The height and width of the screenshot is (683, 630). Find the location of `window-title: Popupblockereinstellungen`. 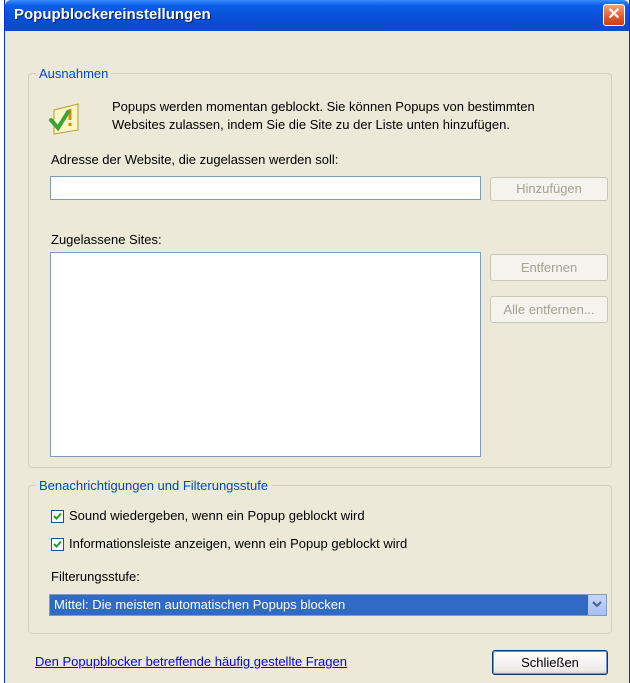

window-title: Popupblockereinstellungen is located at coordinates (112, 14).